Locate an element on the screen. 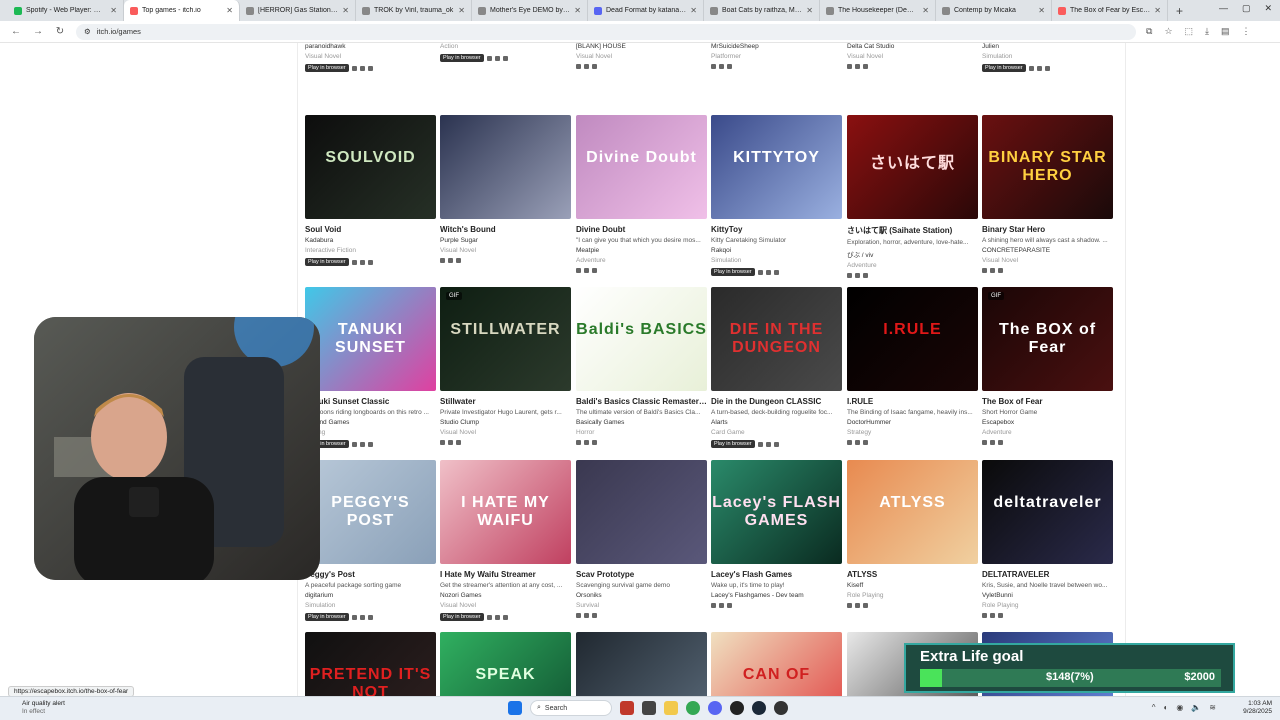 Image resolution: width=1280 pixels, height=720 pixels. game-thumbnail: SPEAK is located at coordinates (505, 664).